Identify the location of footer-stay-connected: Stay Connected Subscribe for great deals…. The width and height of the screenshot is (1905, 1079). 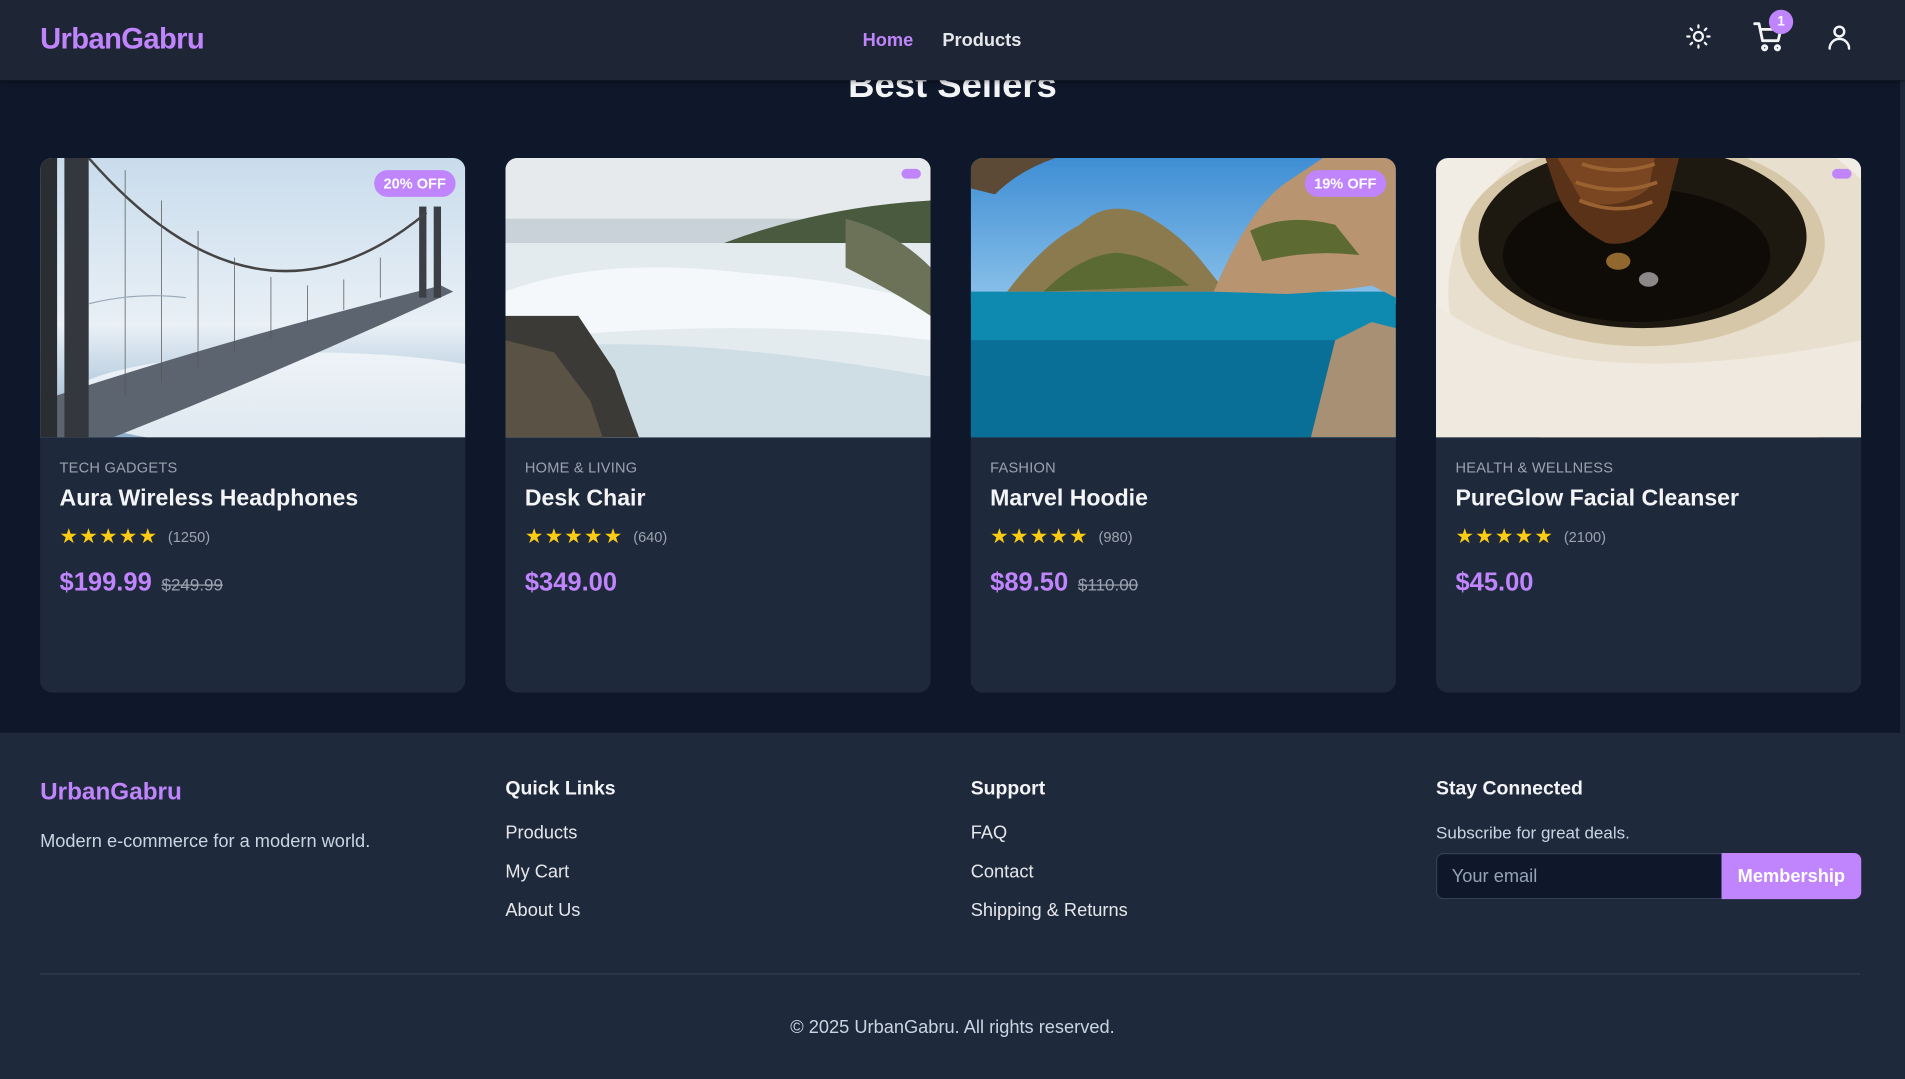
(1649, 839).